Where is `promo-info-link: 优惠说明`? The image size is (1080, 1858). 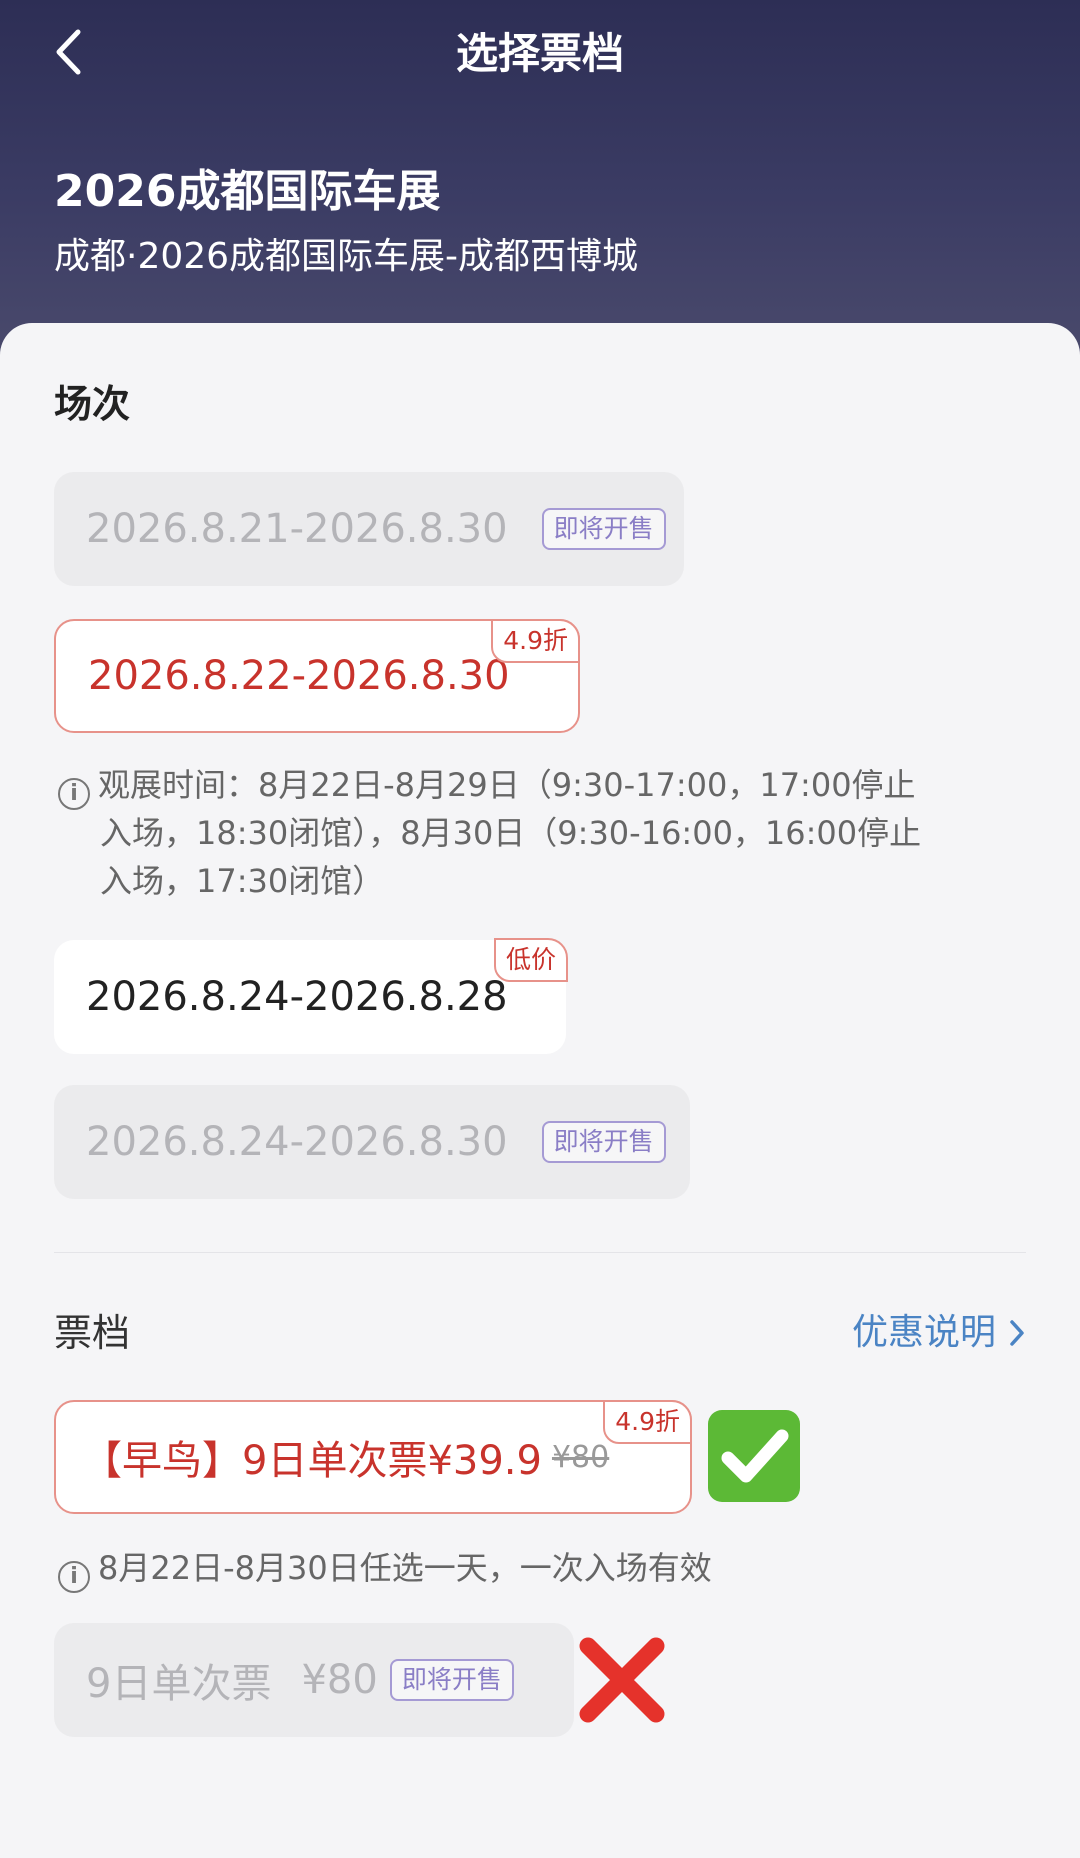
promo-info-link: 优惠说明 is located at coordinates (939, 1333).